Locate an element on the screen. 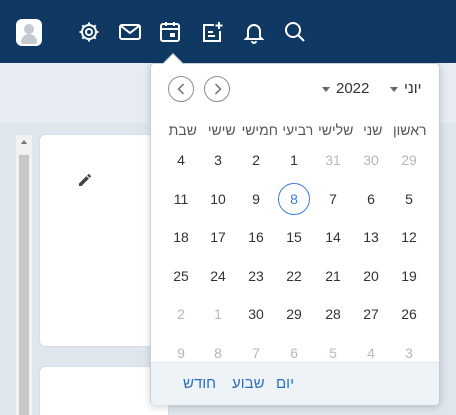  calendar-day: 6 is located at coordinates (371, 199).